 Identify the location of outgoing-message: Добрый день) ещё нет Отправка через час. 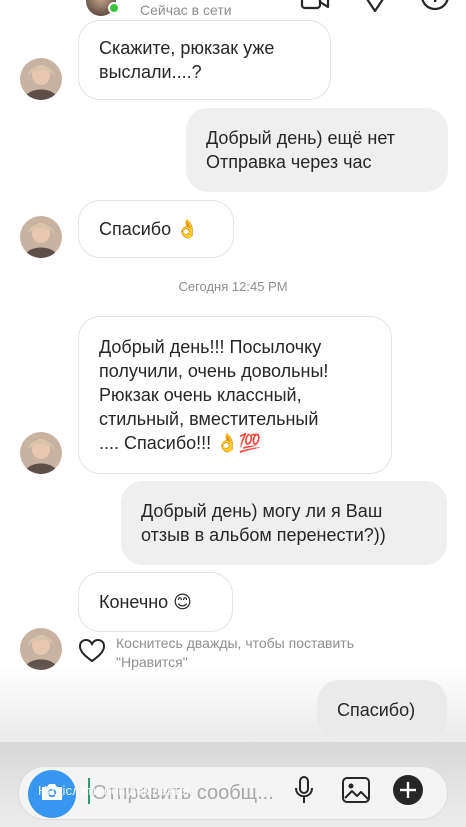
(317, 150).